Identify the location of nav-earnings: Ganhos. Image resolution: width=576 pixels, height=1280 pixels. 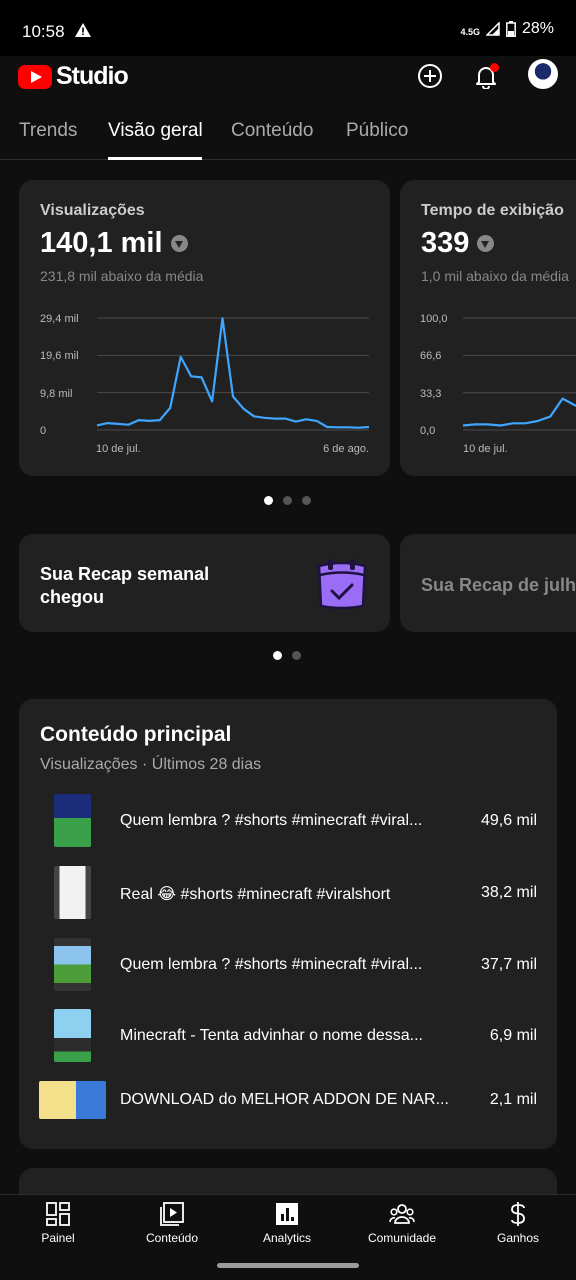
(518, 1223).